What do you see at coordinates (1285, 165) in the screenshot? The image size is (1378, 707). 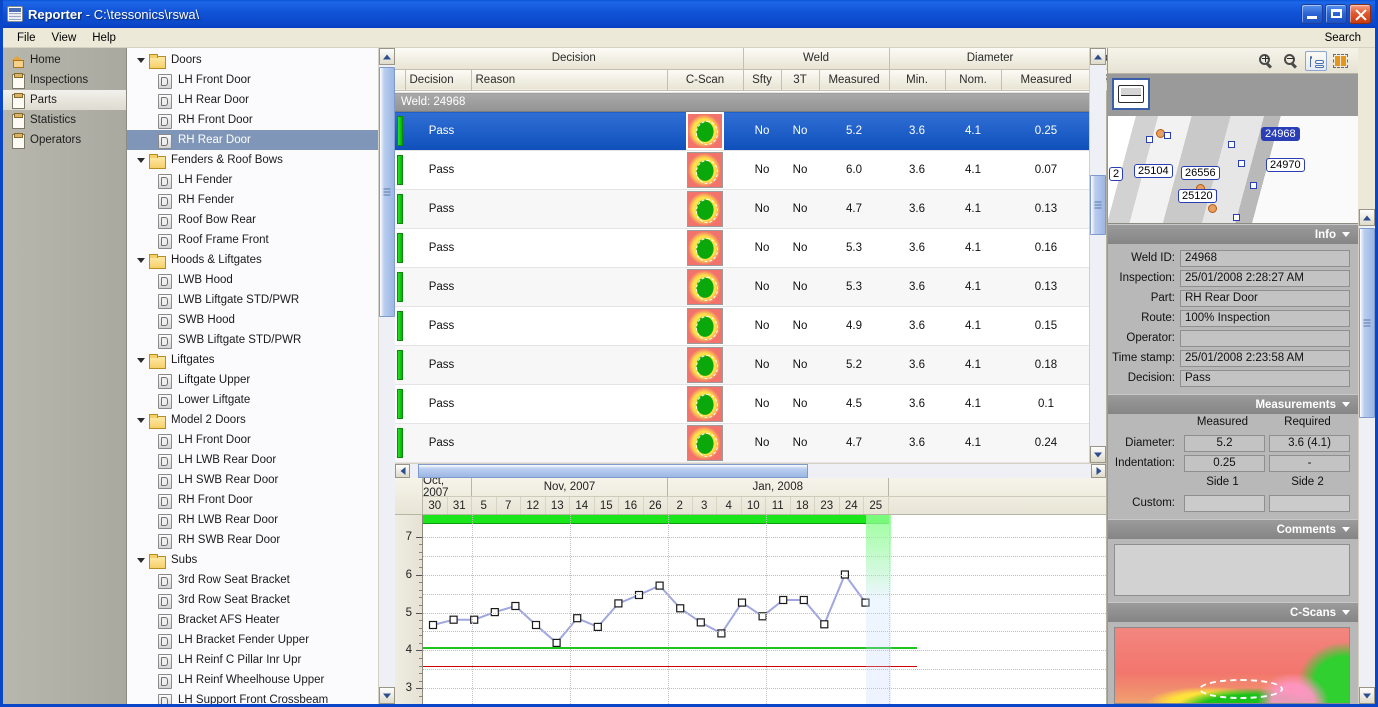 I see `weld-callout: 24970` at bounding box center [1285, 165].